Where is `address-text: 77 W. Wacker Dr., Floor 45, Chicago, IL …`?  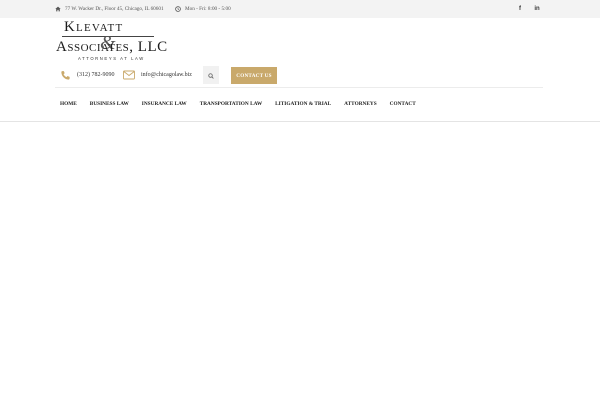
address-text: 77 W. Wacker Dr., Floor 45, Chicago, IL … is located at coordinates (114, 9).